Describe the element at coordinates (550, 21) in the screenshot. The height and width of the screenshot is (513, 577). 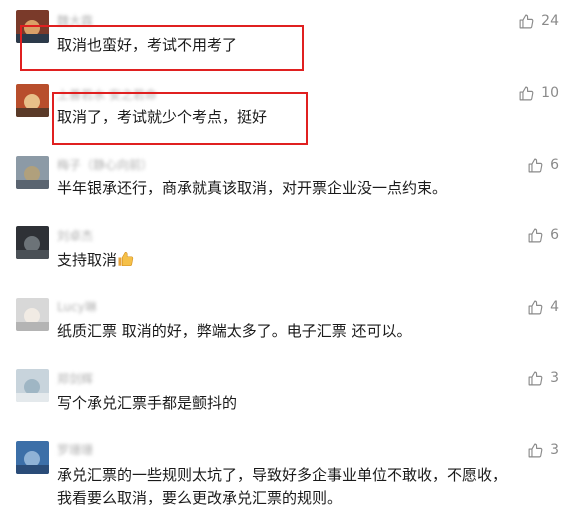
I see `like-count: 24` at that location.